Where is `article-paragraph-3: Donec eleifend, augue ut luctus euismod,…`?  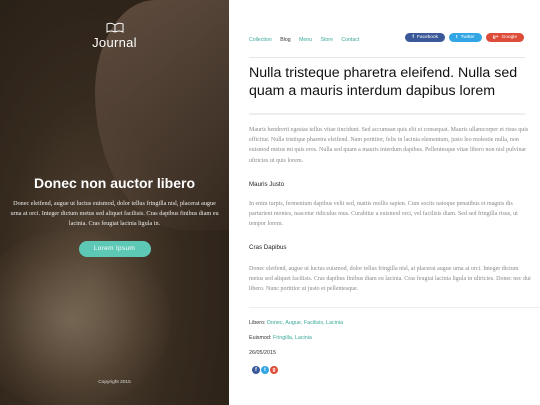
article-paragraph-3: Donec eleifend, augue ut luctus euismod,… is located at coordinates (390, 279).